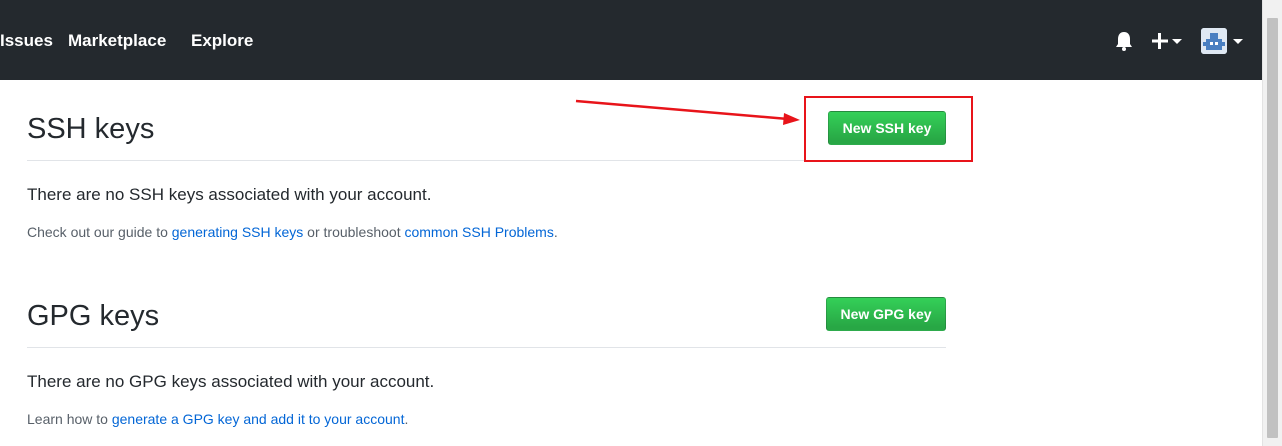 The width and height of the screenshot is (1282, 446). What do you see at coordinates (93, 316) in the screenshot?
I see `gpg-keys-title: GPG keys` at bounding box center [93, 316].